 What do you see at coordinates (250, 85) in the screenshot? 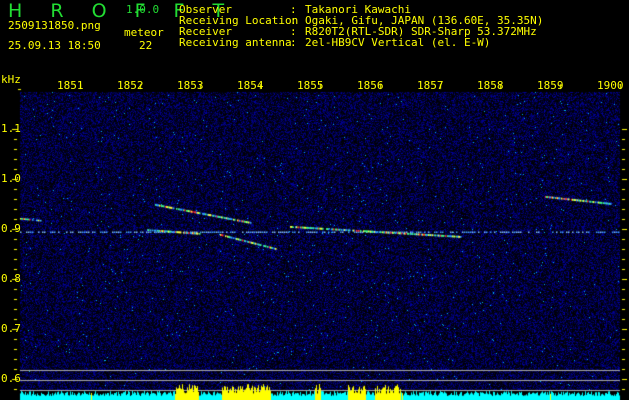
I see `x-tick-label: 1854` at bounding box center [250, 85].